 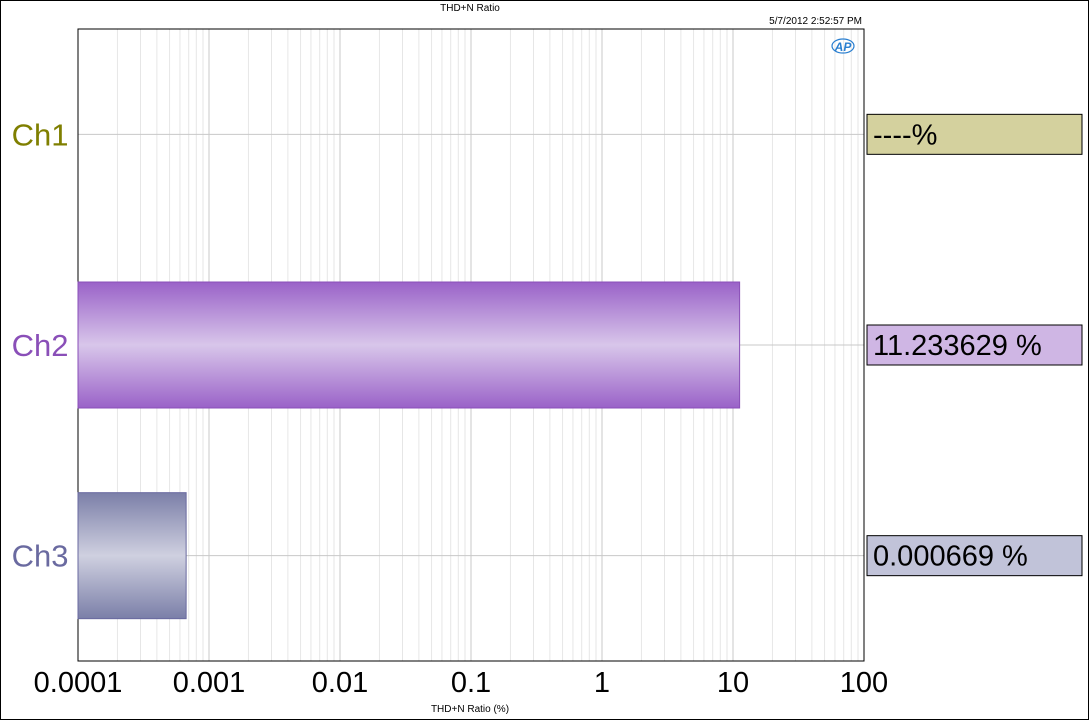 I want to click on category-labels: Ch1 Ch2 Ch3, so click(x=40, y=345).